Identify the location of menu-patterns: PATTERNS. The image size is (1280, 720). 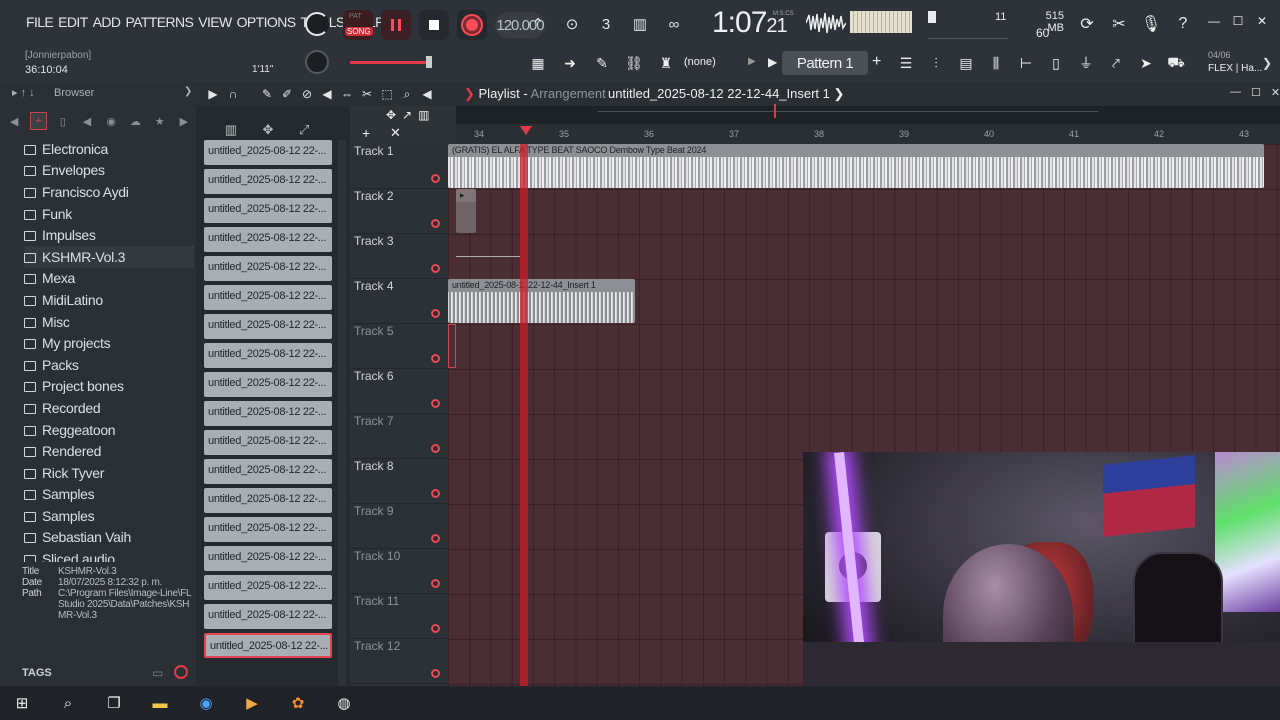
(159, 22).